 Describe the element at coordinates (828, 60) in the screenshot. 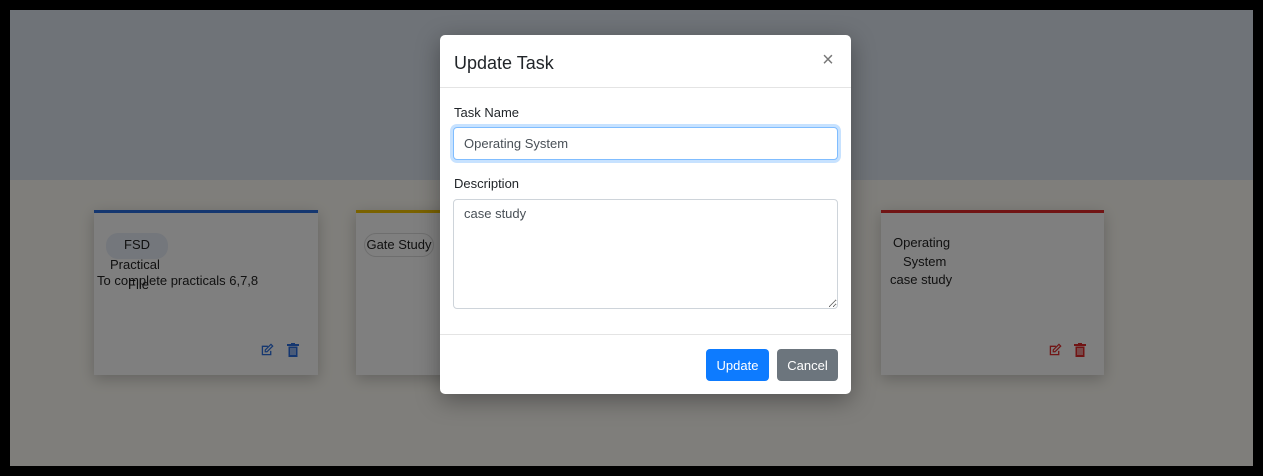

I see `close-icon: ×` at that location.